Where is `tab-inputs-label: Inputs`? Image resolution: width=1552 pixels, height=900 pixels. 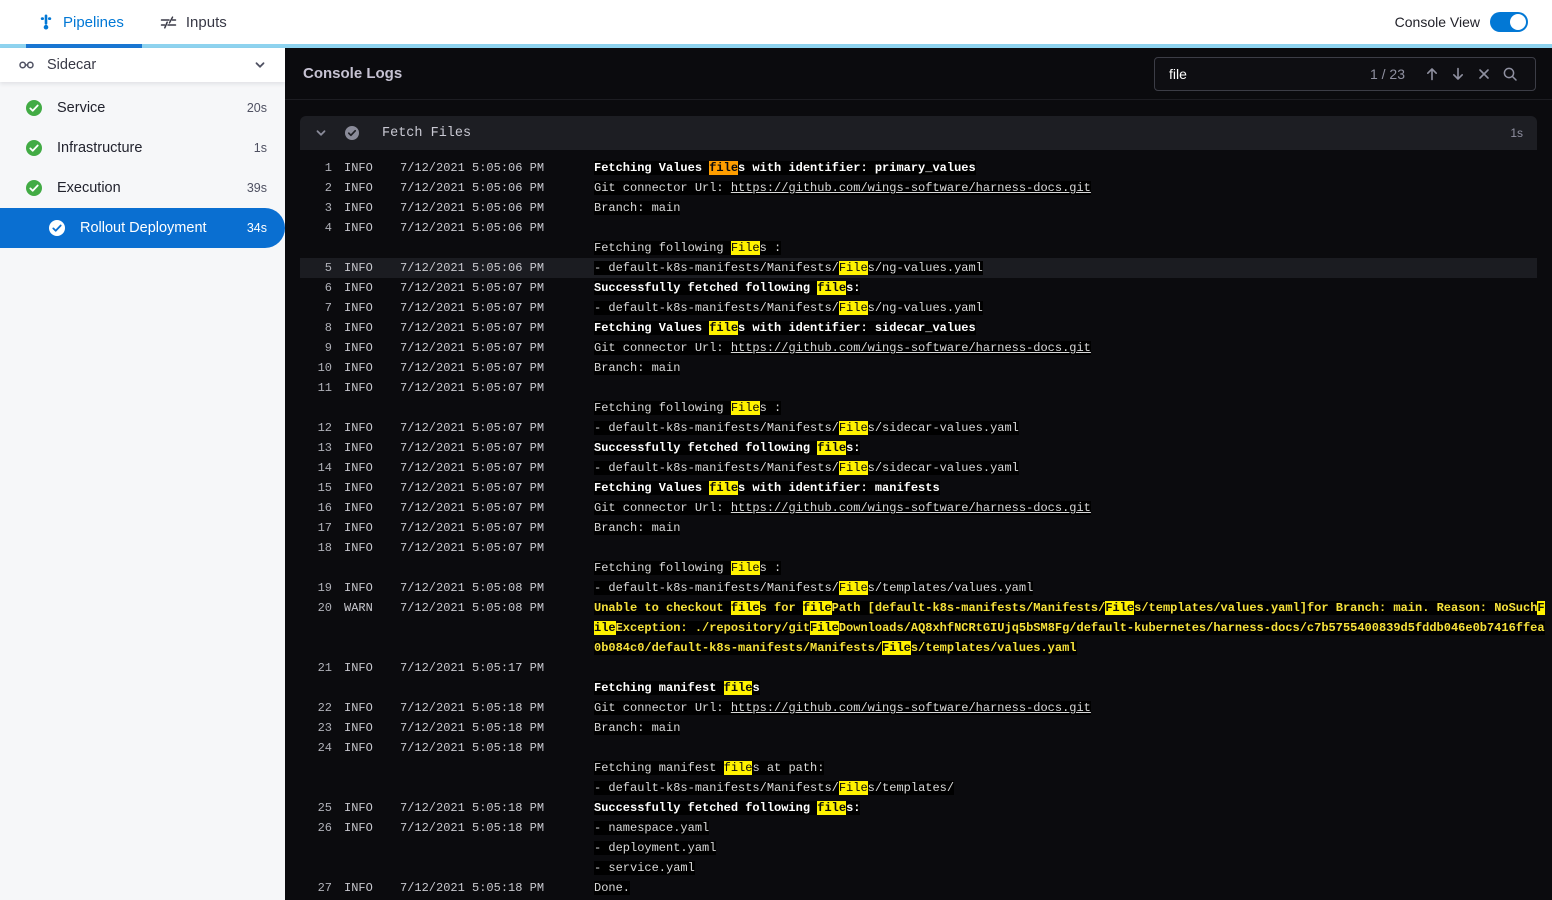 tab-inputs-label: Inputs is located at coordinates (206, 22).